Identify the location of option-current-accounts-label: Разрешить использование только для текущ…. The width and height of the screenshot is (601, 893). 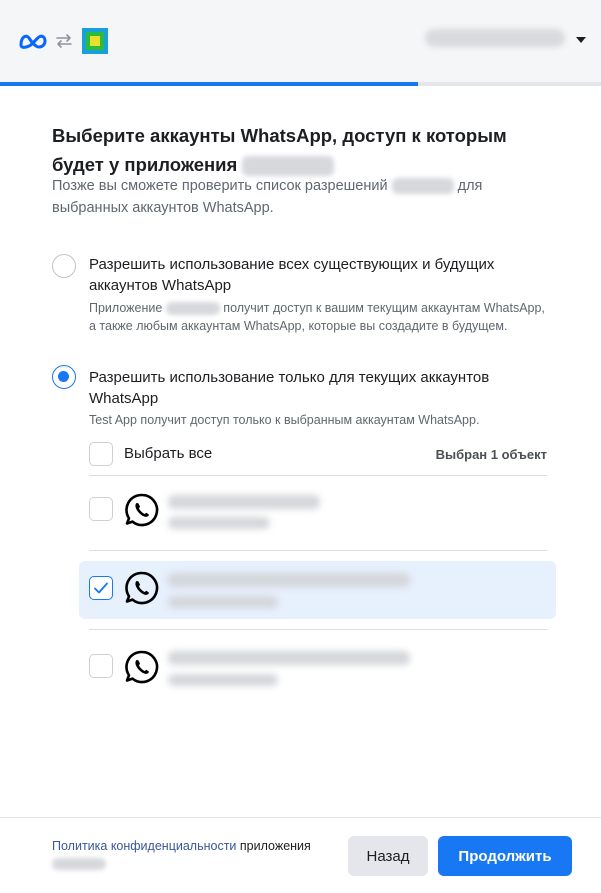
(319, 388).